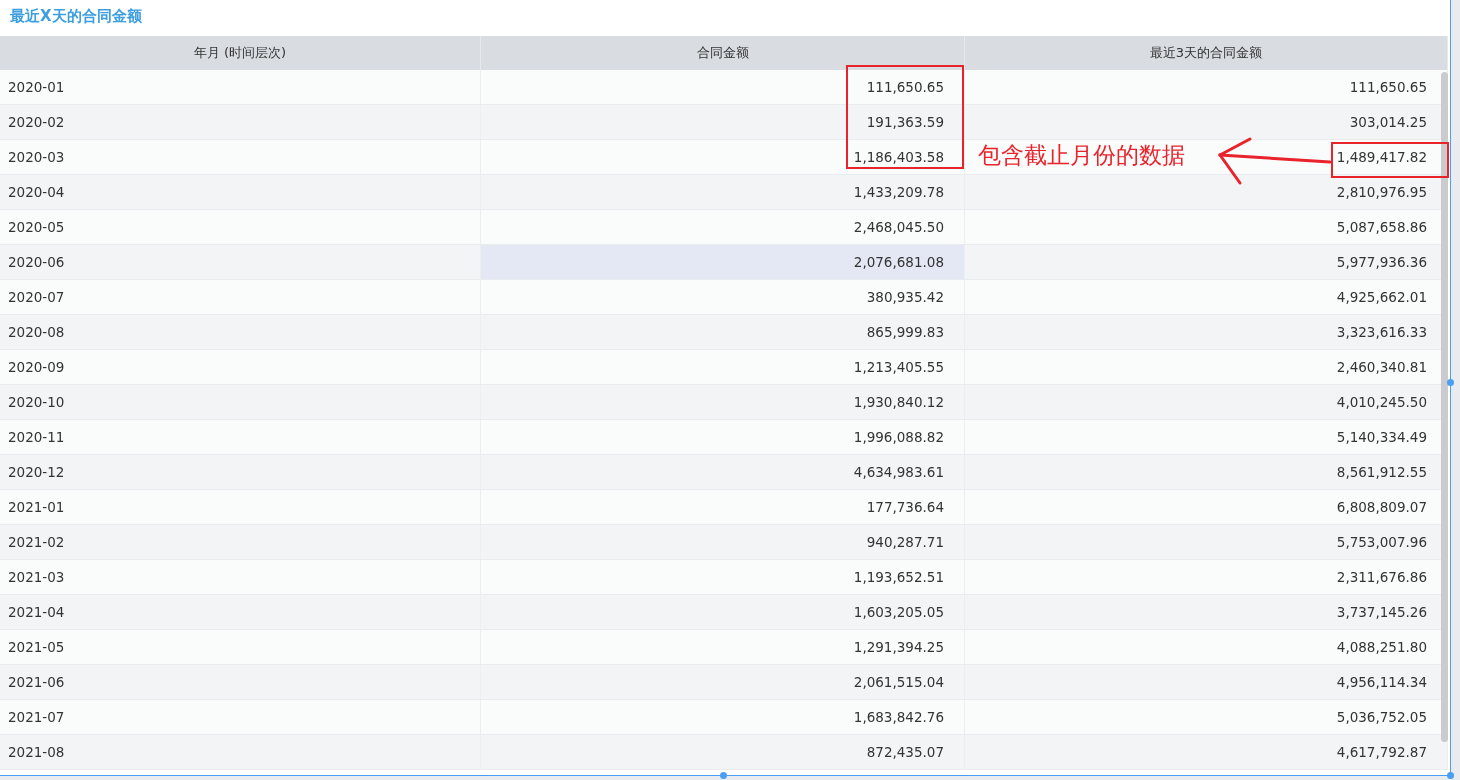 Image resolution: width=1460 pixels, height=780 pixels. Describe the element at coordinates (1444, 407) in the screenshot. I see `scrollbar` at that location.